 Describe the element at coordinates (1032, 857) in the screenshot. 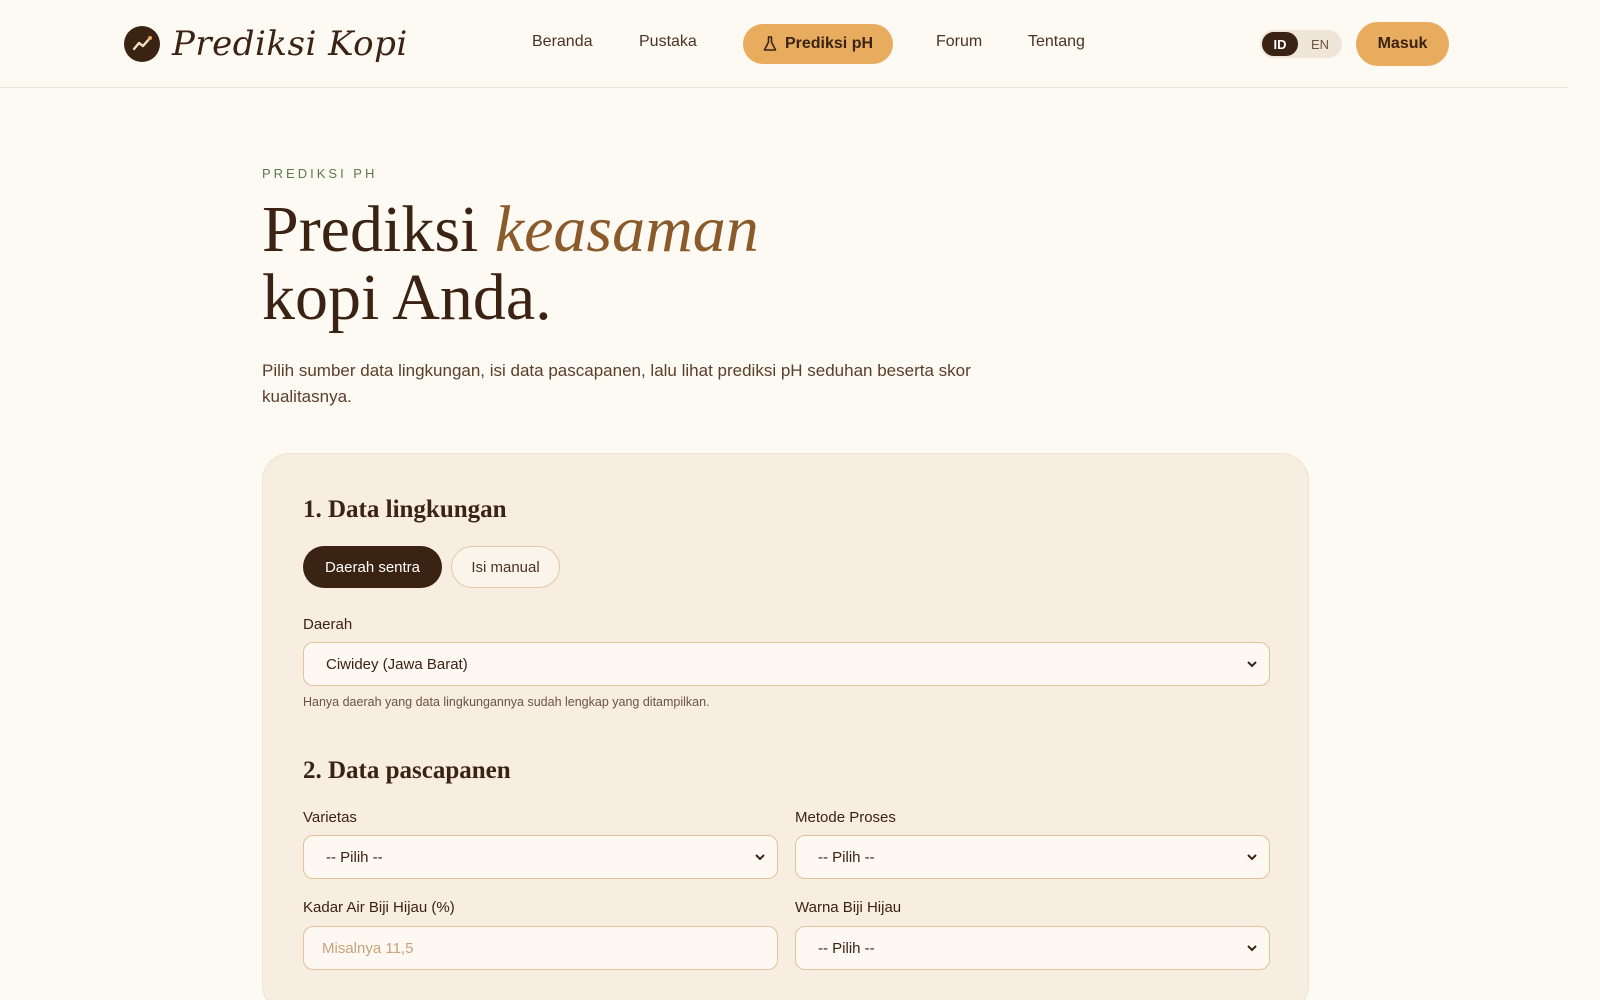

I see `metode-proses-select: -- Pilih --` at that location.